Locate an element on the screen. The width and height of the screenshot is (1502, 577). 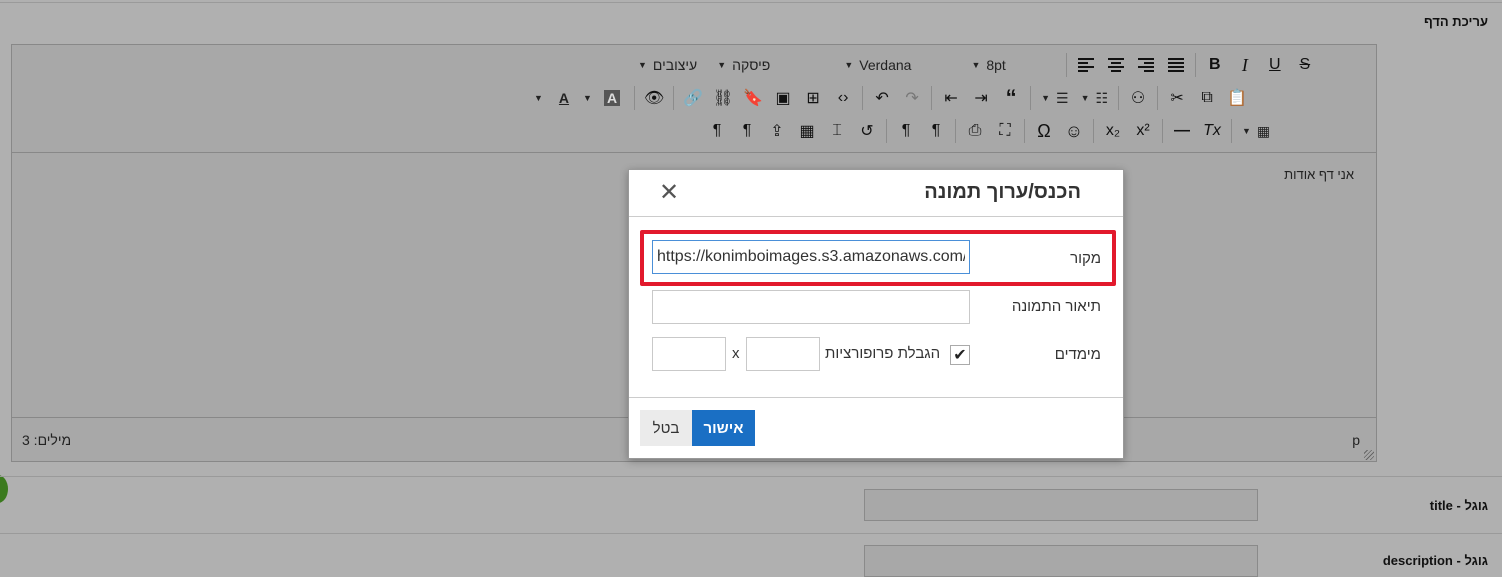
italic-button: I is located at coordinates (1245, 65).